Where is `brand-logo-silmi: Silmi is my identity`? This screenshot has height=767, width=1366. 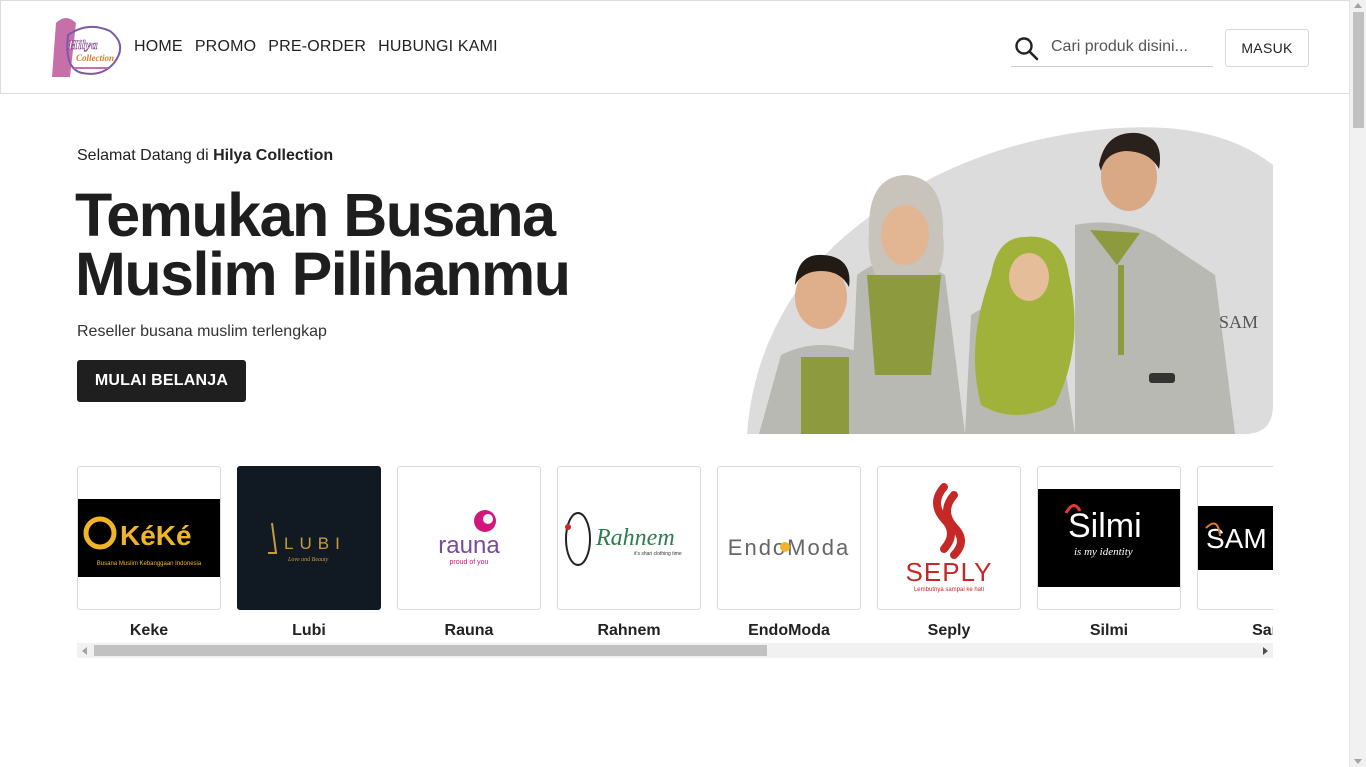 brand-logo-silmi: Silmi is my identity is located at coordinates (1109, 538).